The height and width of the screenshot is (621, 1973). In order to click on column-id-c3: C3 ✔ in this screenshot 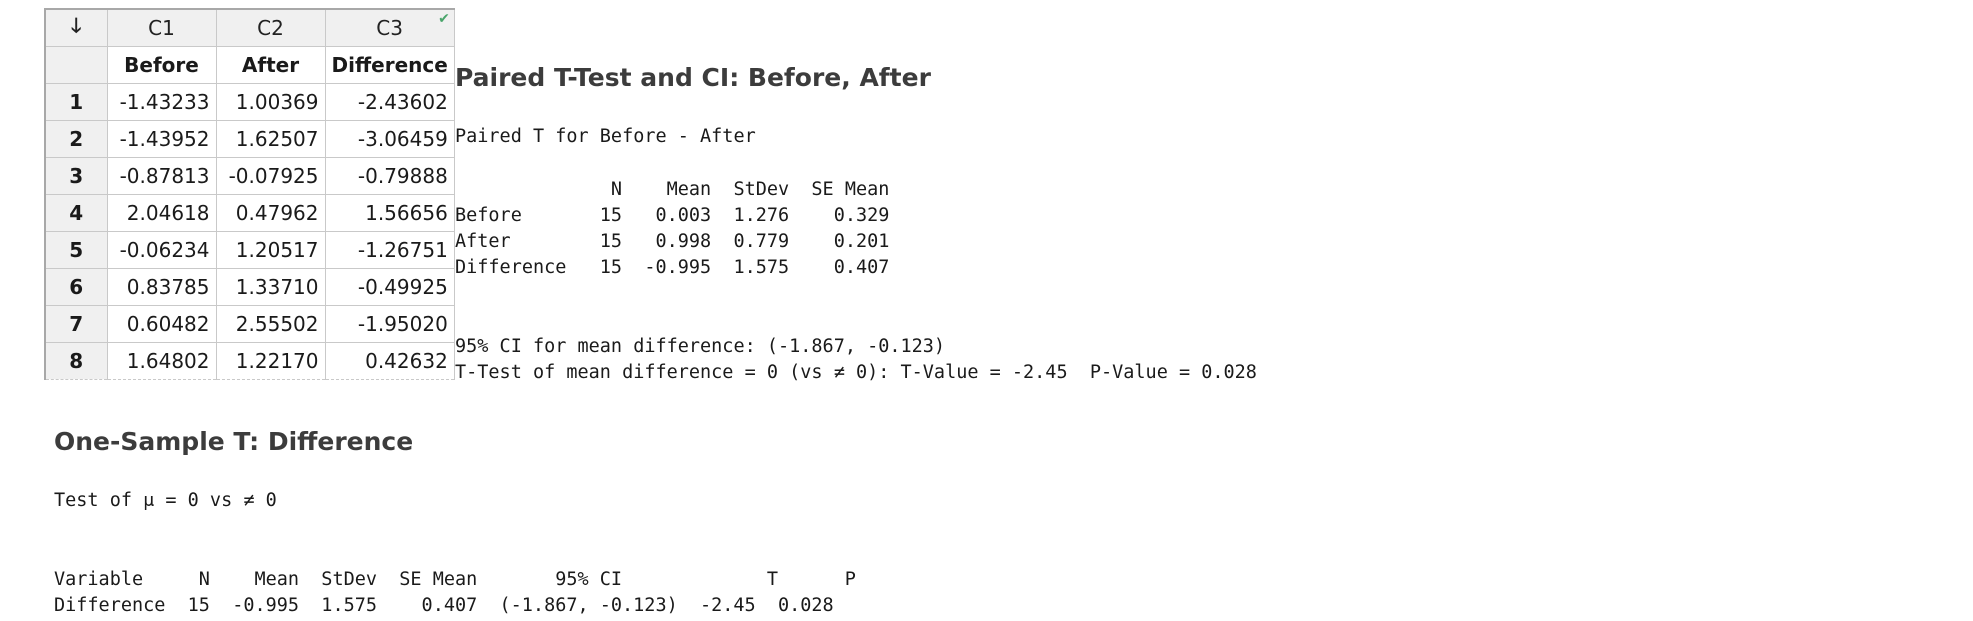, I will do `click(389, 27)`.